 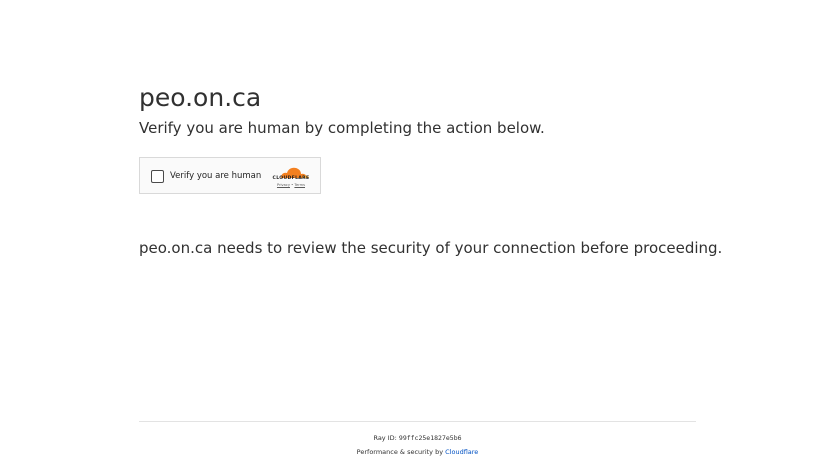 I want to click on performance-credit: Performance & security by Cloudflare, so click(x=417, y=452).